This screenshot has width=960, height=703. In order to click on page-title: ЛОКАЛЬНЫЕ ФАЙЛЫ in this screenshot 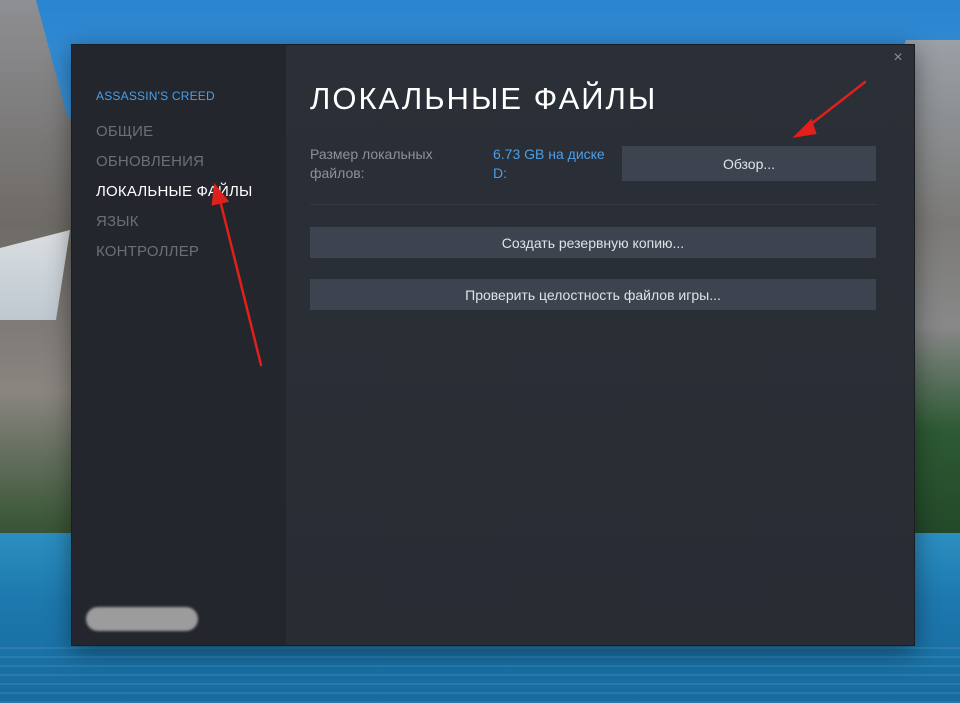, I will do `click(484, 98)`.